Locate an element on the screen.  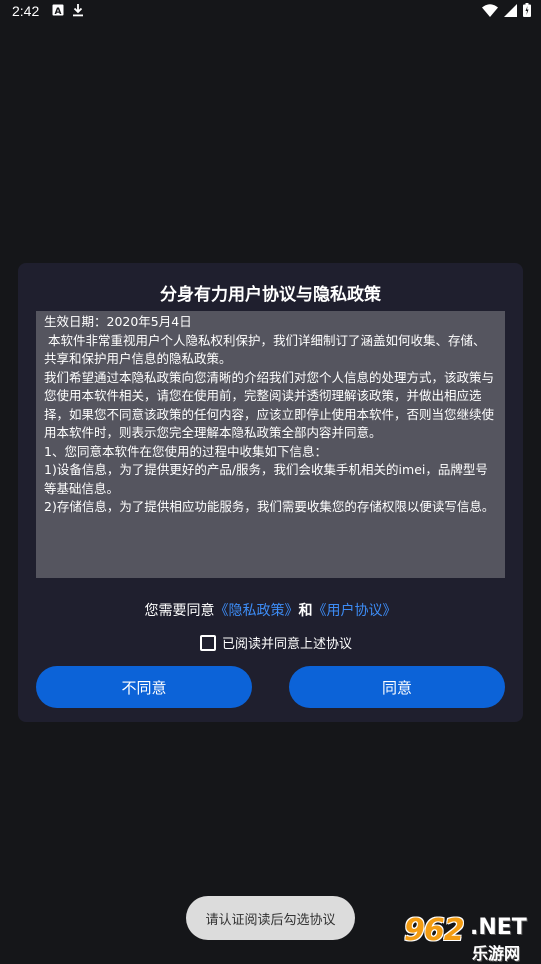
svg-text: A is located at coordinates (58, 11).